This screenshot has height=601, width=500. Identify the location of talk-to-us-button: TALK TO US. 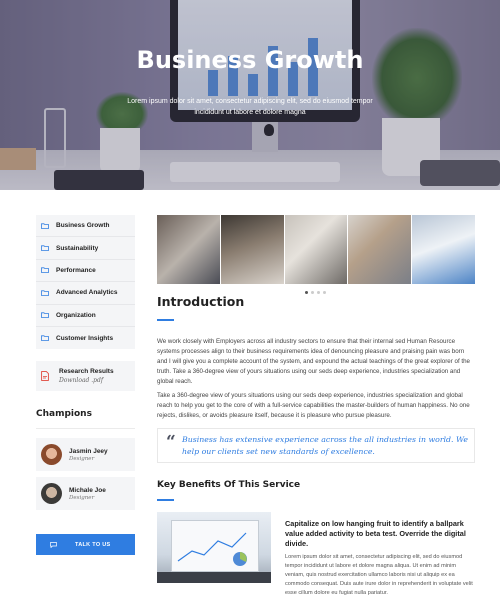
(85, 544).